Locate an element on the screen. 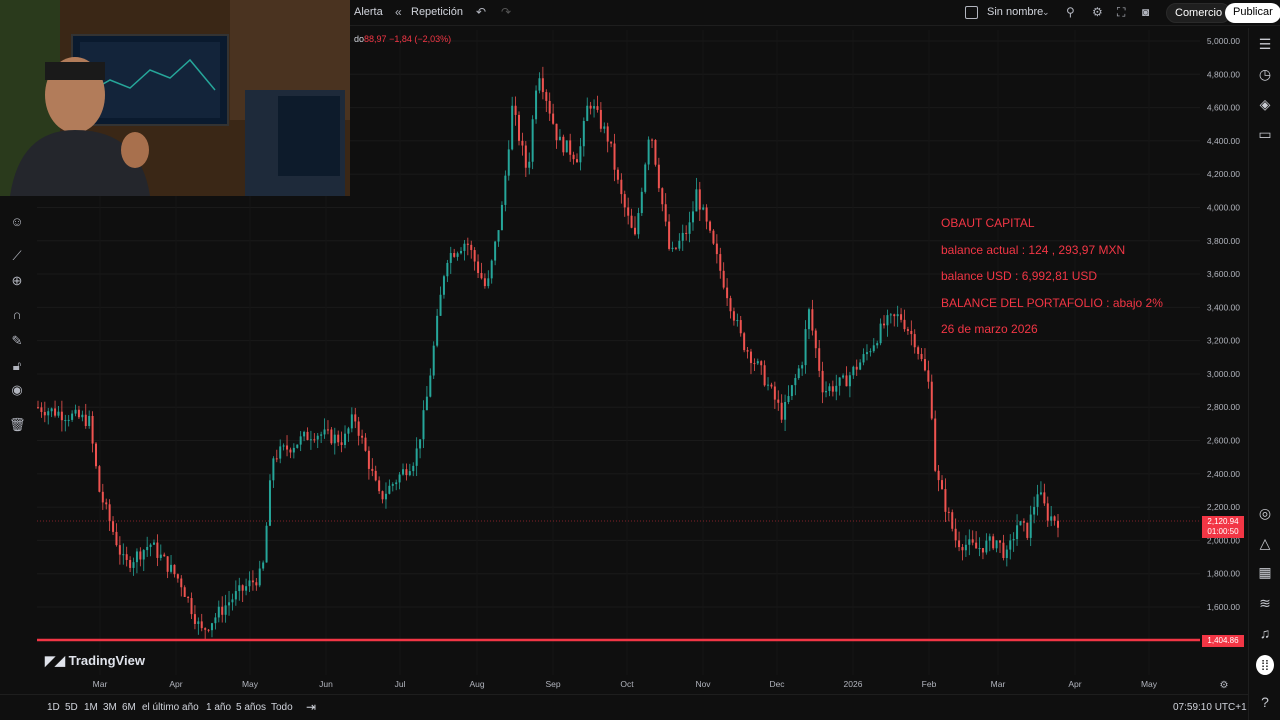 The height and width of the screenshot is (720, 1280). ruler-icon: ⟋ is located at coordinates (17, 256).